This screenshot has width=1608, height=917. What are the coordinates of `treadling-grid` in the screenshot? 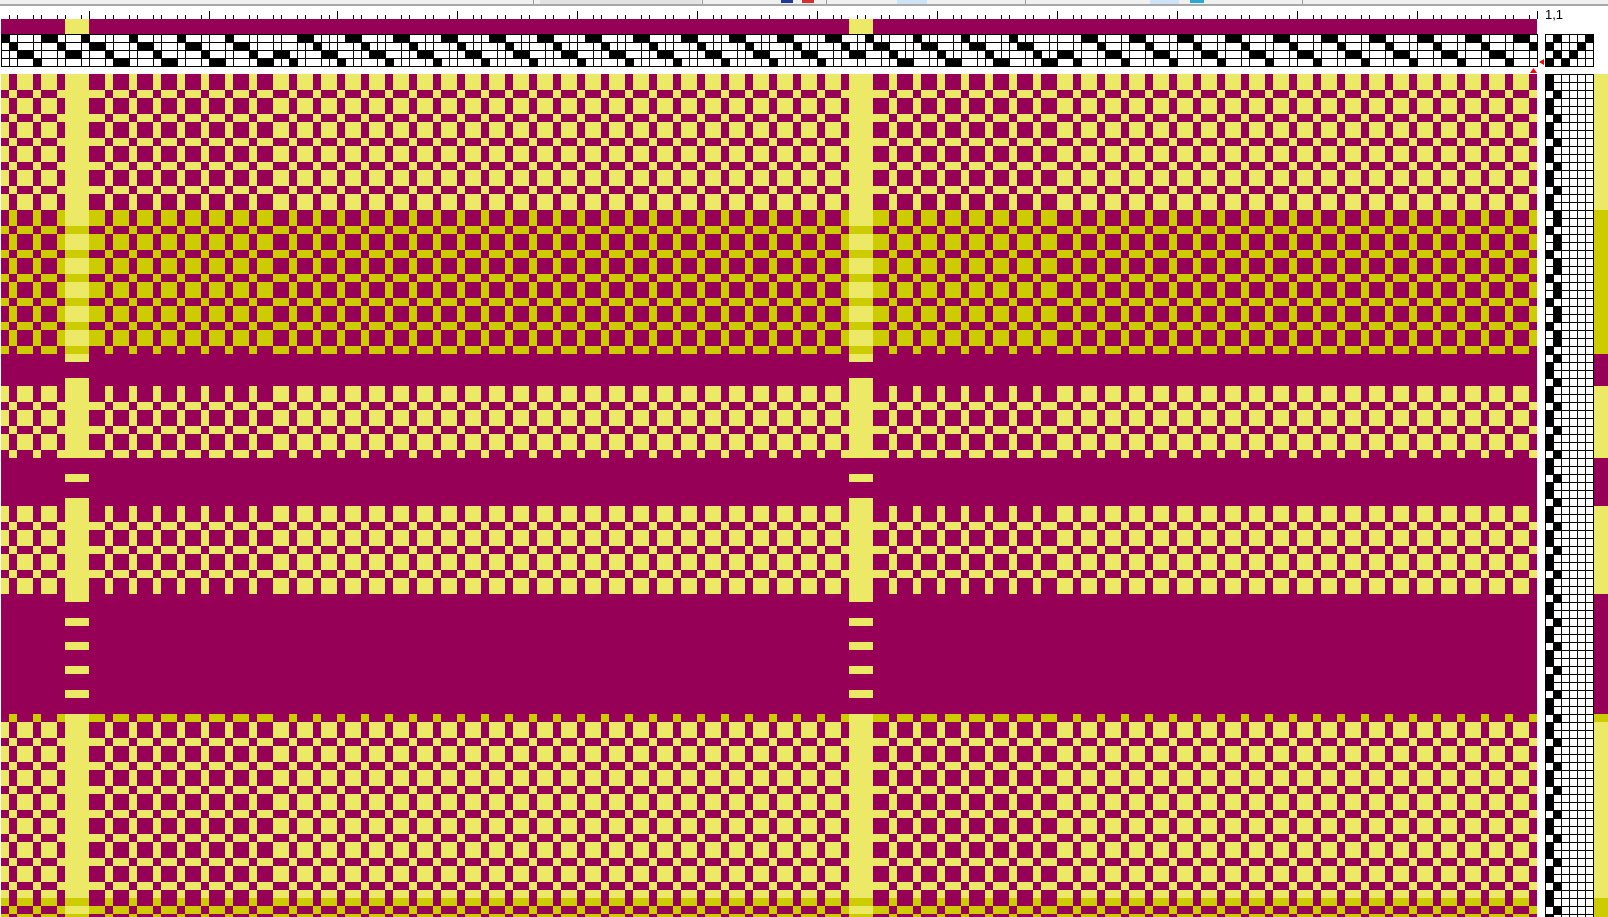 It's located at (1569, 495).